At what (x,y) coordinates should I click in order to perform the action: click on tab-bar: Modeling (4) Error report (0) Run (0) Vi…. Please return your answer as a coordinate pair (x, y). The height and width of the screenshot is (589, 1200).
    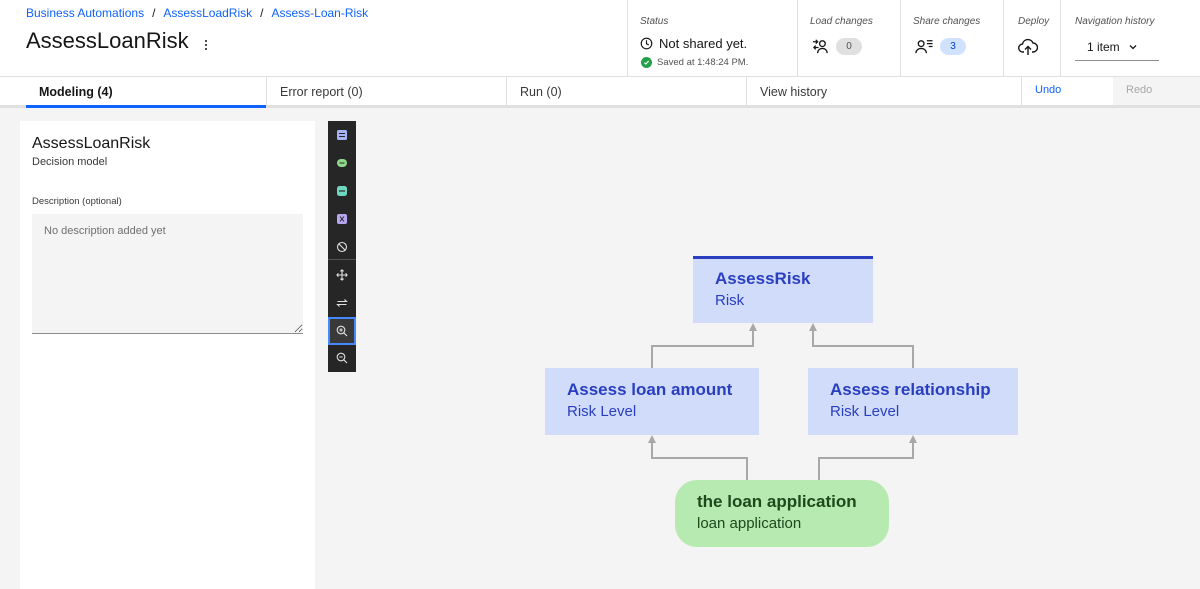
    Looking at the image, I should click on (600, 92).